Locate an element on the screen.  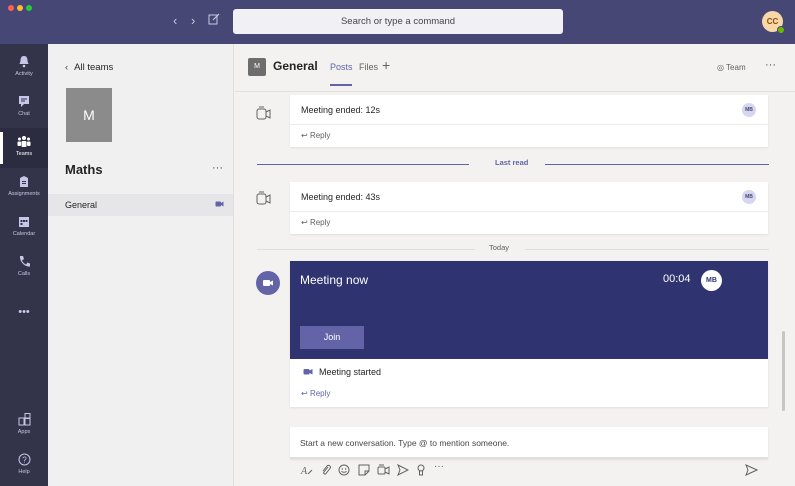
all-teams-link: ‹ All teams is located at coordinates (89, 67).